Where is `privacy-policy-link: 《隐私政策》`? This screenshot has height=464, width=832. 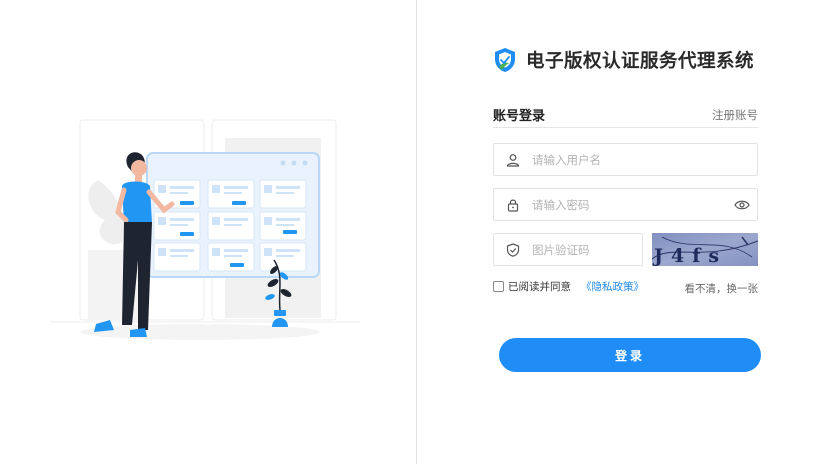 privacy-policy-link: 《隐私政策》 is located at coordinates (612, 286).